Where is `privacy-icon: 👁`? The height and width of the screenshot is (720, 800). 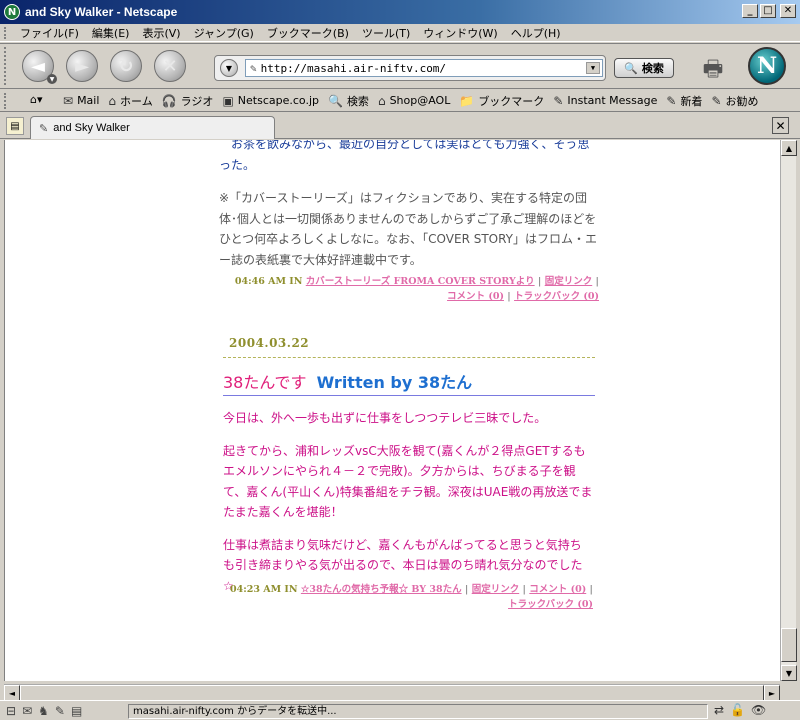
privacy-icon: 👁 is located at coordinates (758, 710).